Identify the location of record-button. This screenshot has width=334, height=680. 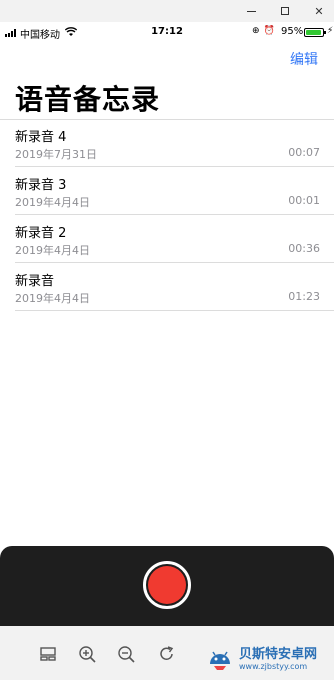
(167, 585).